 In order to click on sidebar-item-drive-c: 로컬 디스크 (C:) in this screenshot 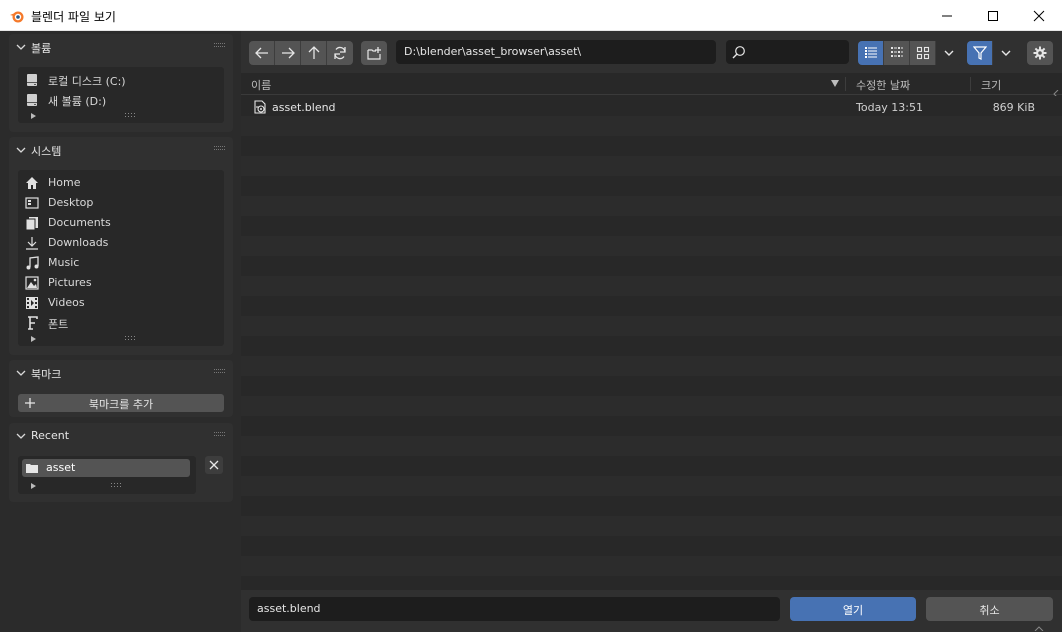, I will do `click(121, 80)`.